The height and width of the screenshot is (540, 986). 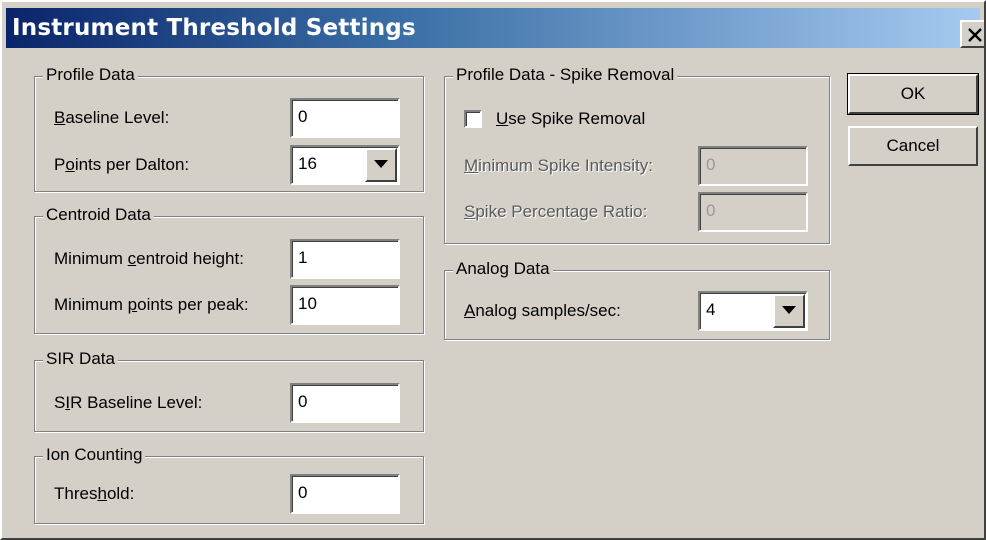 What do you see at coordinates (112, 117) in the screenshot?
I see `baseline-level-label: Baseline Level:` at bounding box center [112, 117].